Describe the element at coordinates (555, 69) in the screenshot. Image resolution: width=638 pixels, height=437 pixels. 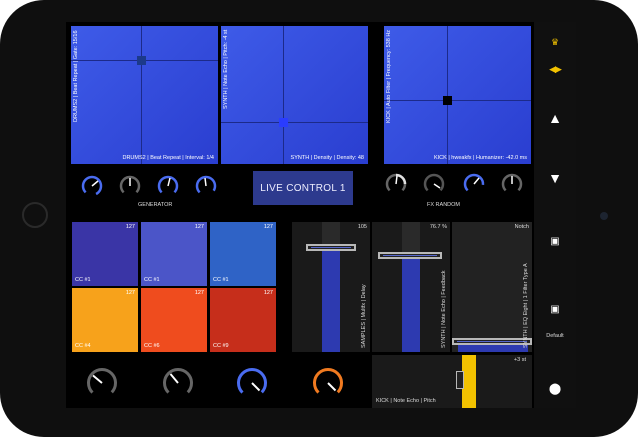
I see `left-right-arrows-icon: ◀▶` at that location.